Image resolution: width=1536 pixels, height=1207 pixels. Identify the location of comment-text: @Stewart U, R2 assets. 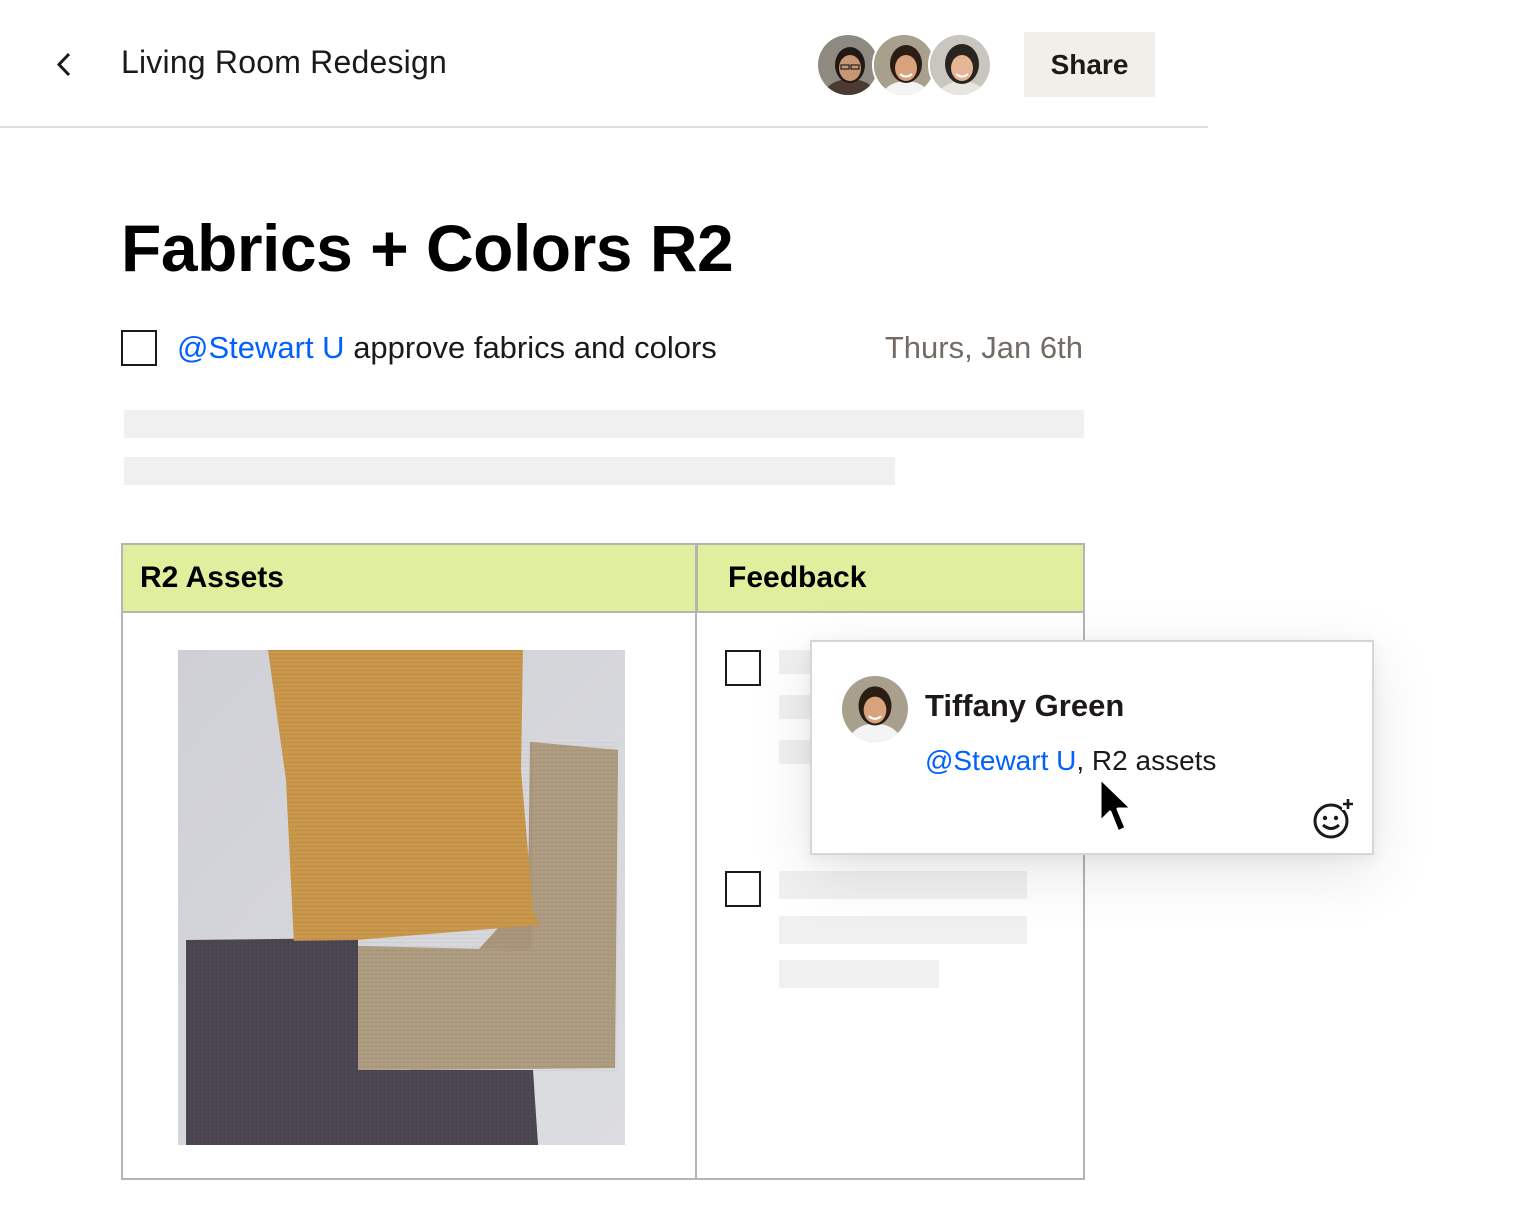
(1070, 761).